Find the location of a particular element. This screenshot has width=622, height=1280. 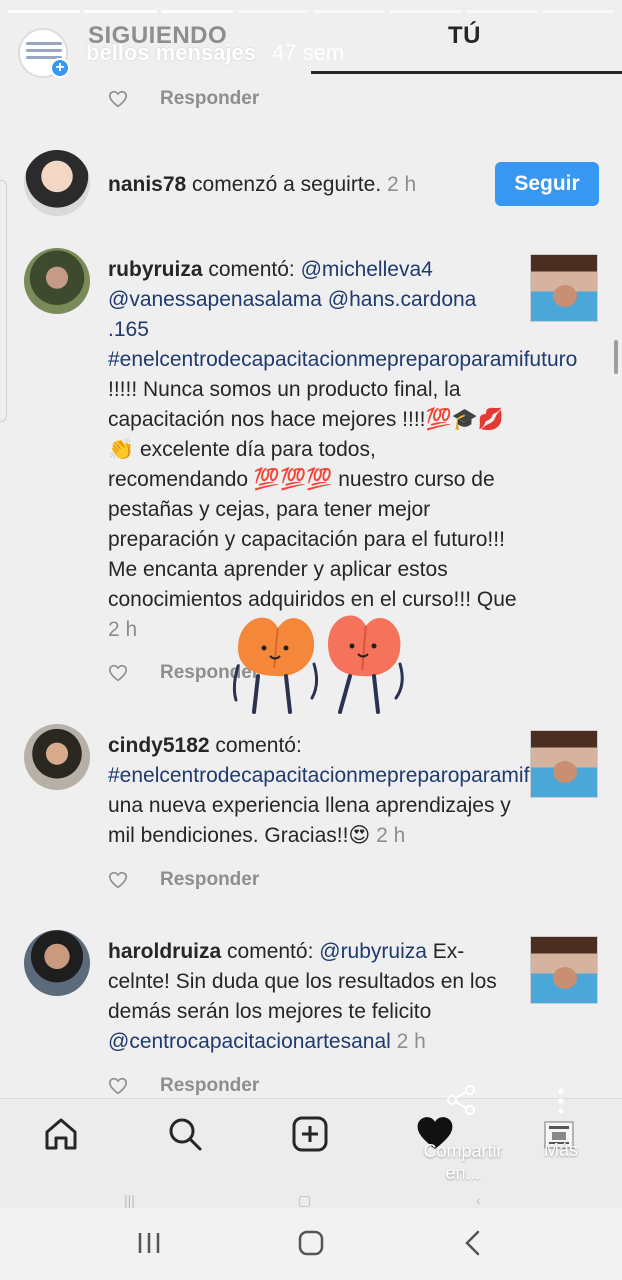

scrollbar is located at coordinates (616, 357).